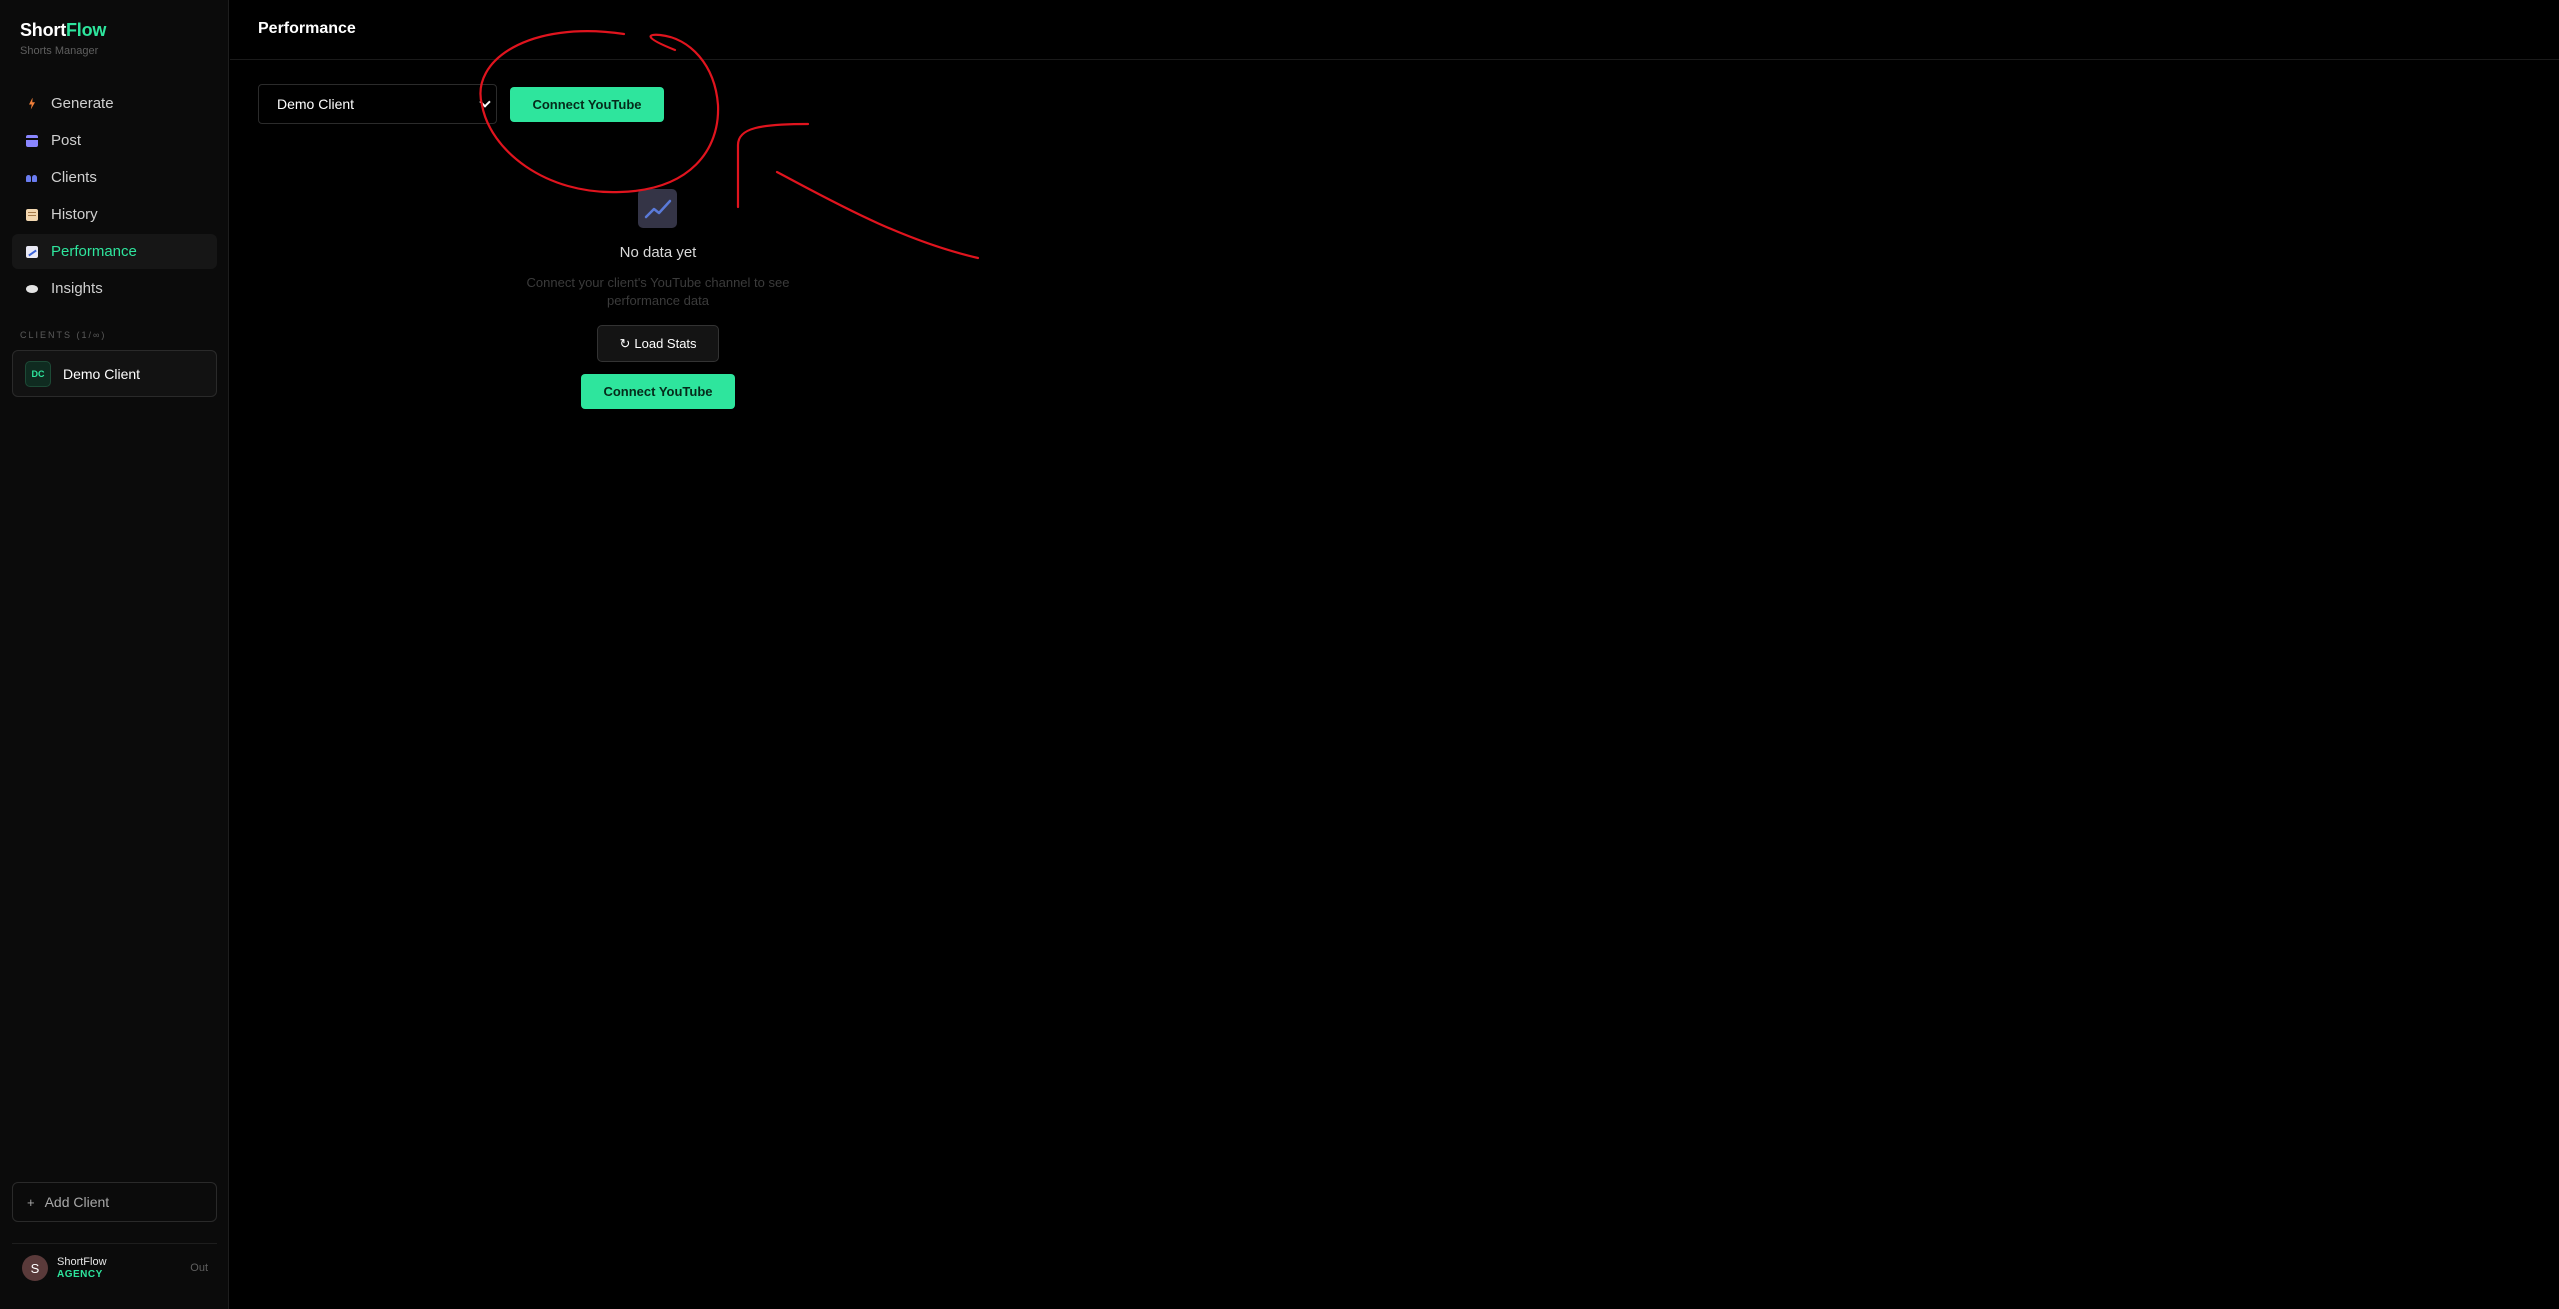 This screenshot has width=2559, height=1309. Describe the element at coordinates (658, 252) in the screenshot. I see `empty-state-title: No data yet` at that location.